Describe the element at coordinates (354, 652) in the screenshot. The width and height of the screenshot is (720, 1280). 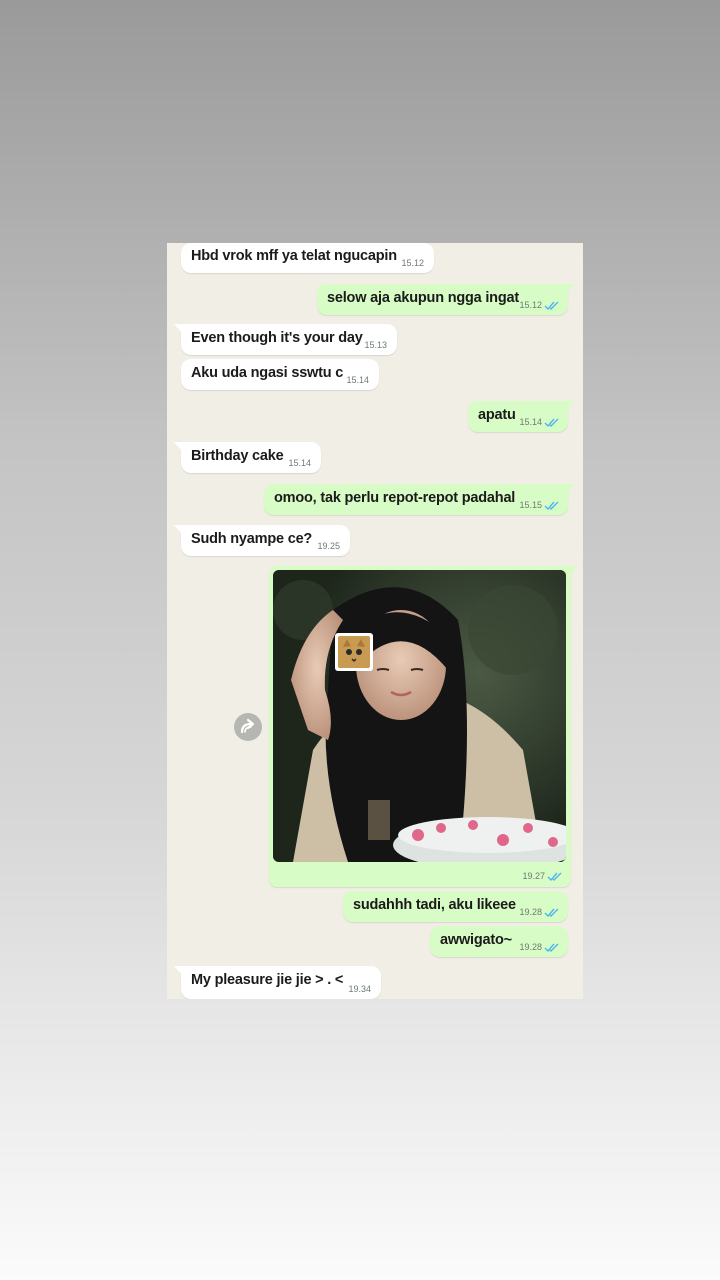
I see `cat-sticker-icon` at that location.